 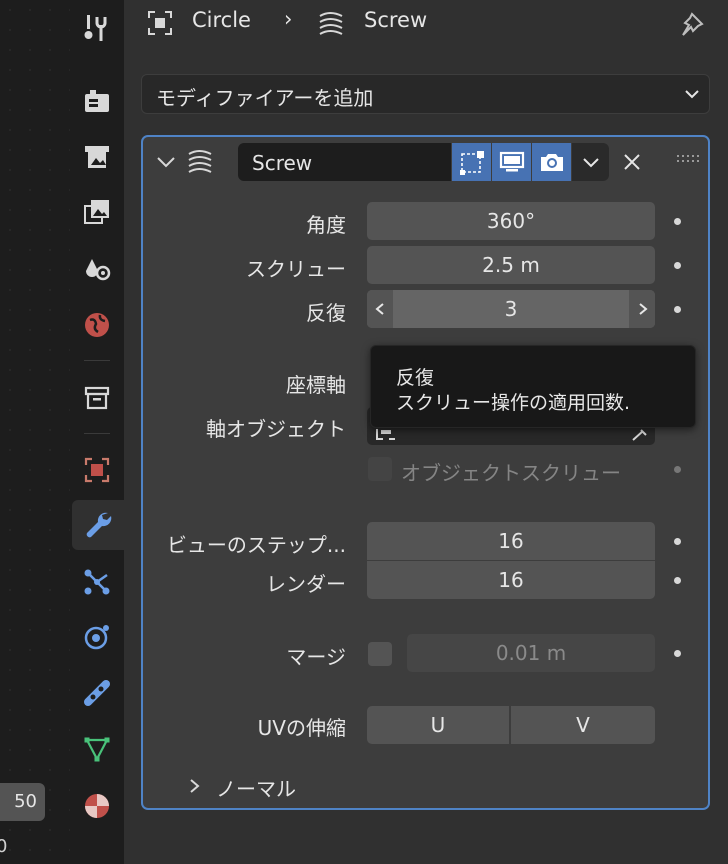 I want to click on tab-render, so click(x=97, y=101).